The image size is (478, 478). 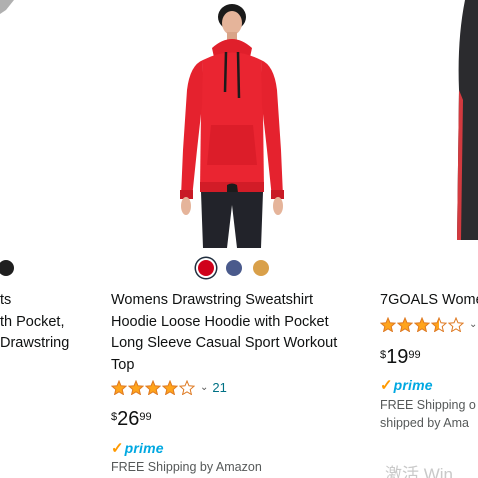 I want to click on right-product-title: 7GOALS Wome, so click(x=429, y=301).